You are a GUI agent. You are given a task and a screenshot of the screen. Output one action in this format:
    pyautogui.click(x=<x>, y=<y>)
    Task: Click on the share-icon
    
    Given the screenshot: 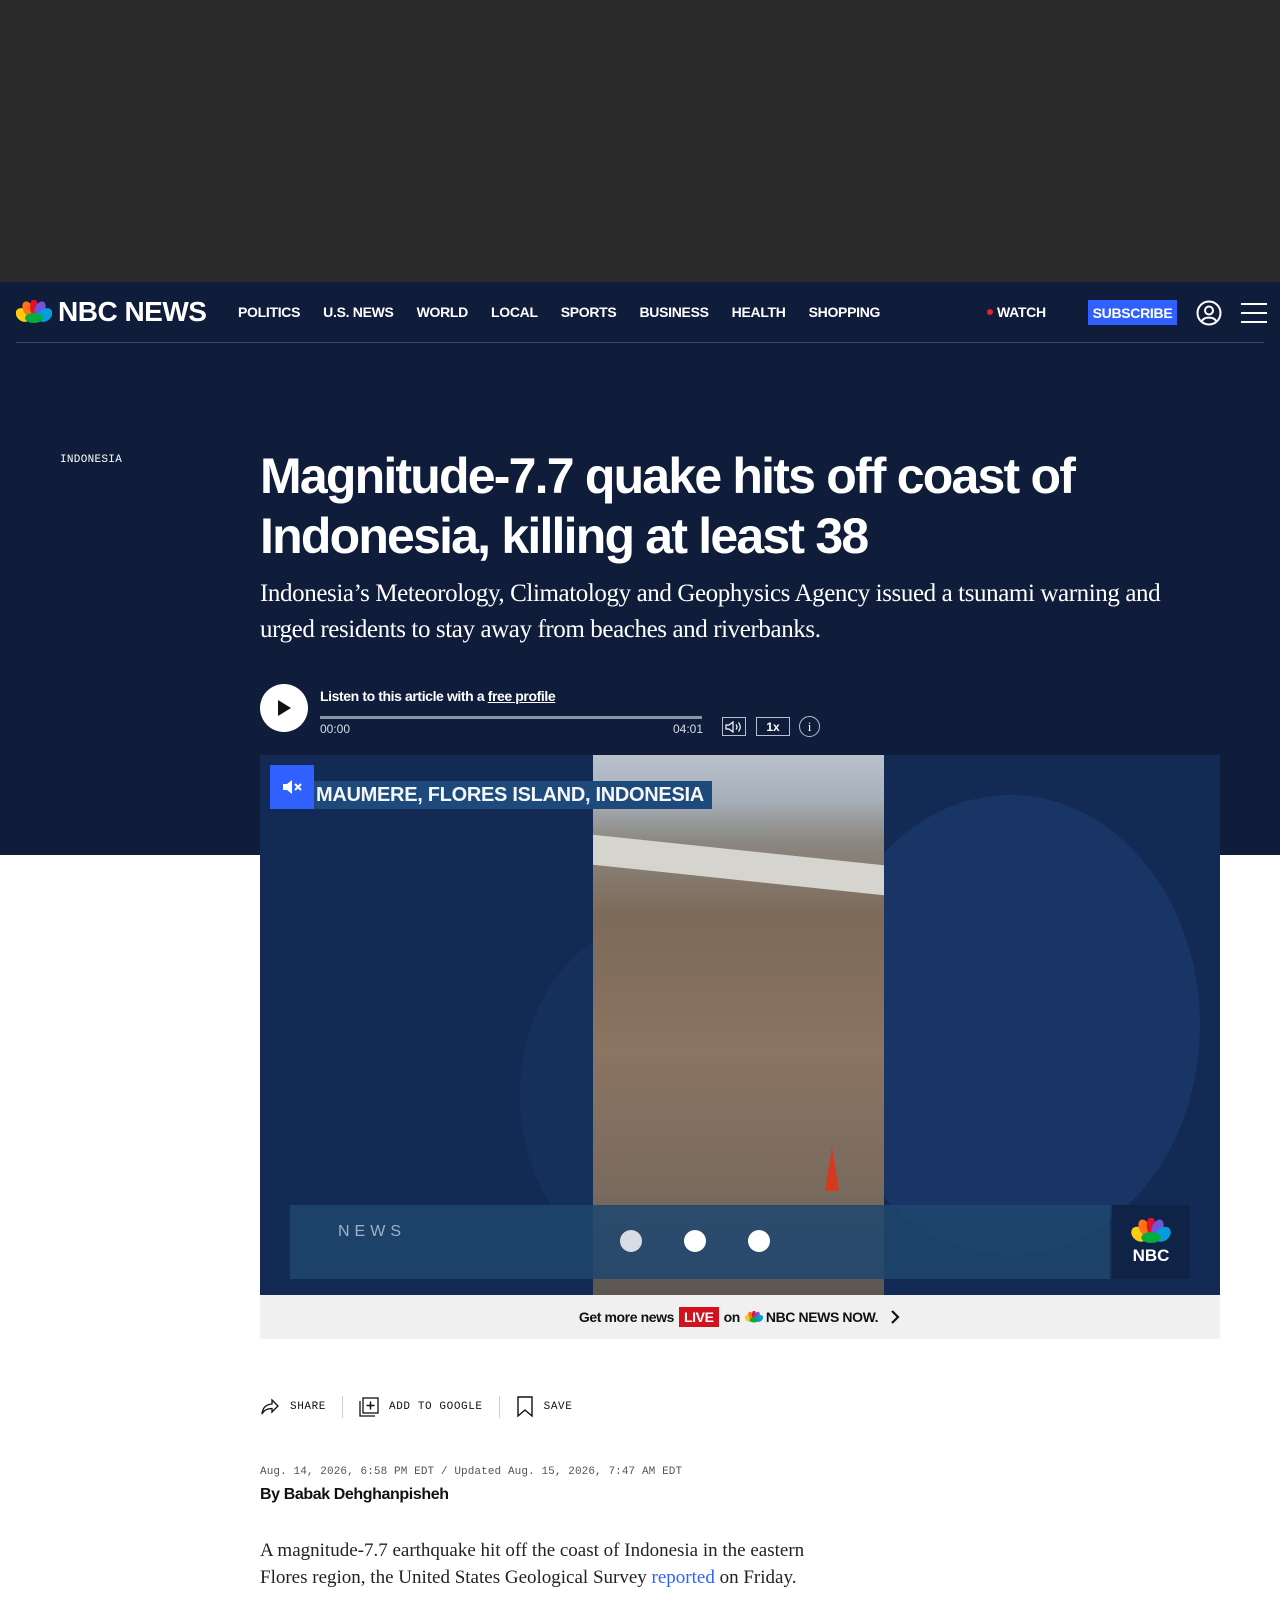 What is the action you would take?
    pyautogui.click(x=270, y=1406)
    